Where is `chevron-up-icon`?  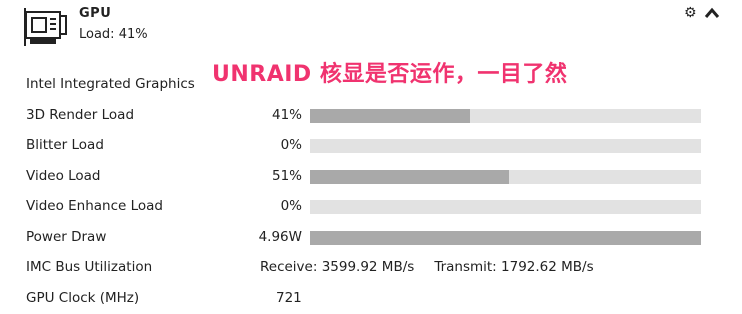 chevron-up-icon is located at coordinates (712, 13).